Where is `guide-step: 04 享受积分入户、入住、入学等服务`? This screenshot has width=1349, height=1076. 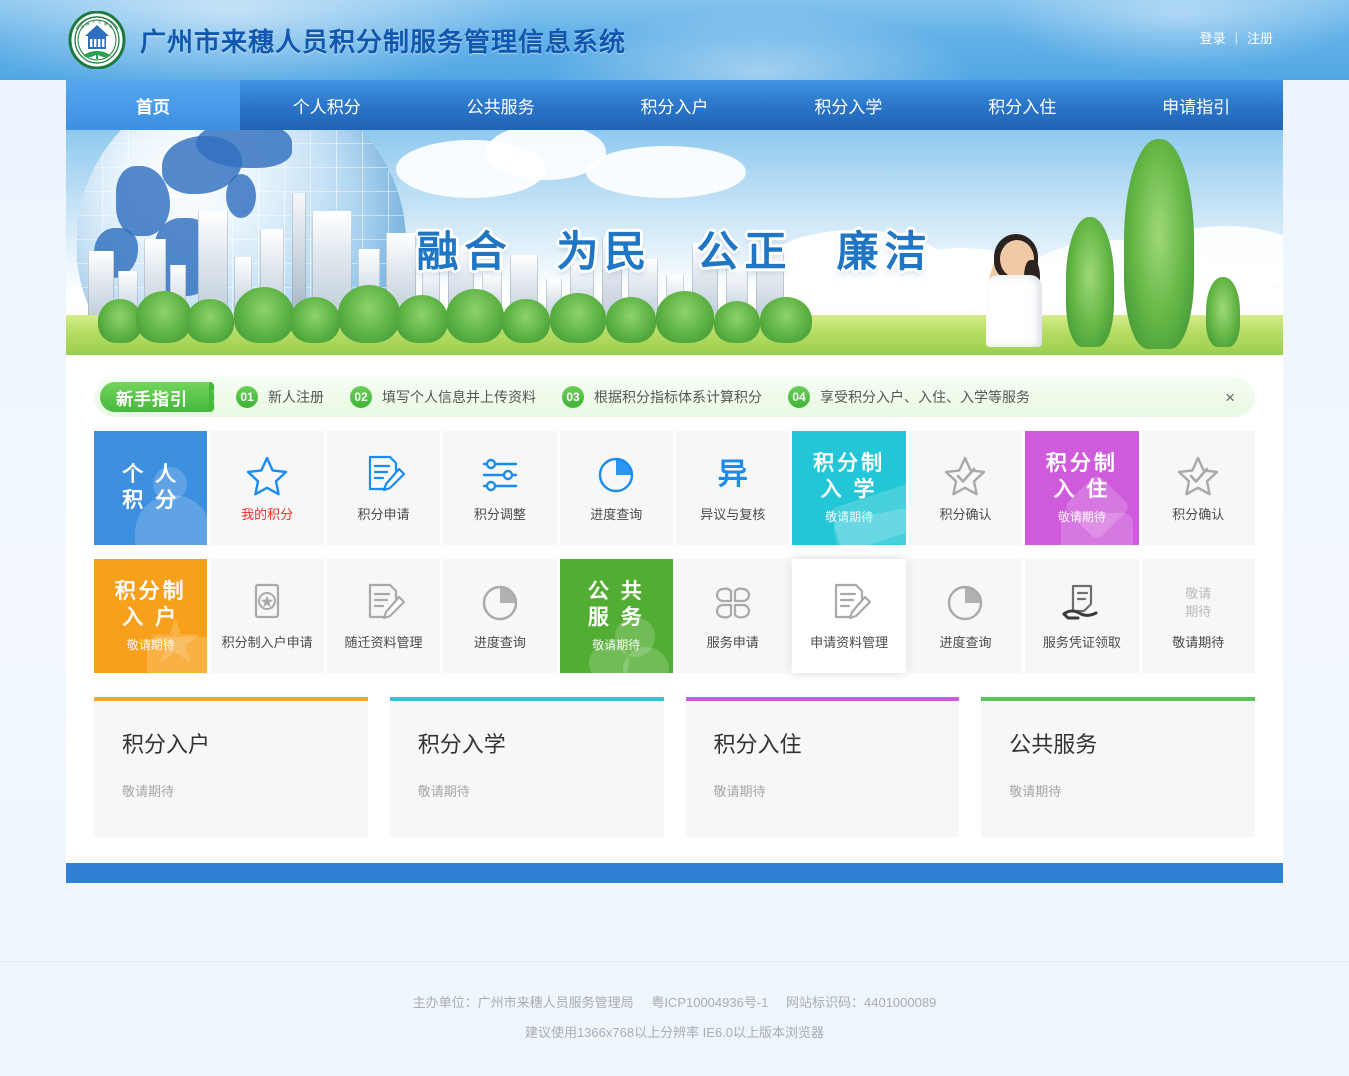
guide-step: 04 享受积分入户、入住、入学等服务 is located at coordinates (909, 397).